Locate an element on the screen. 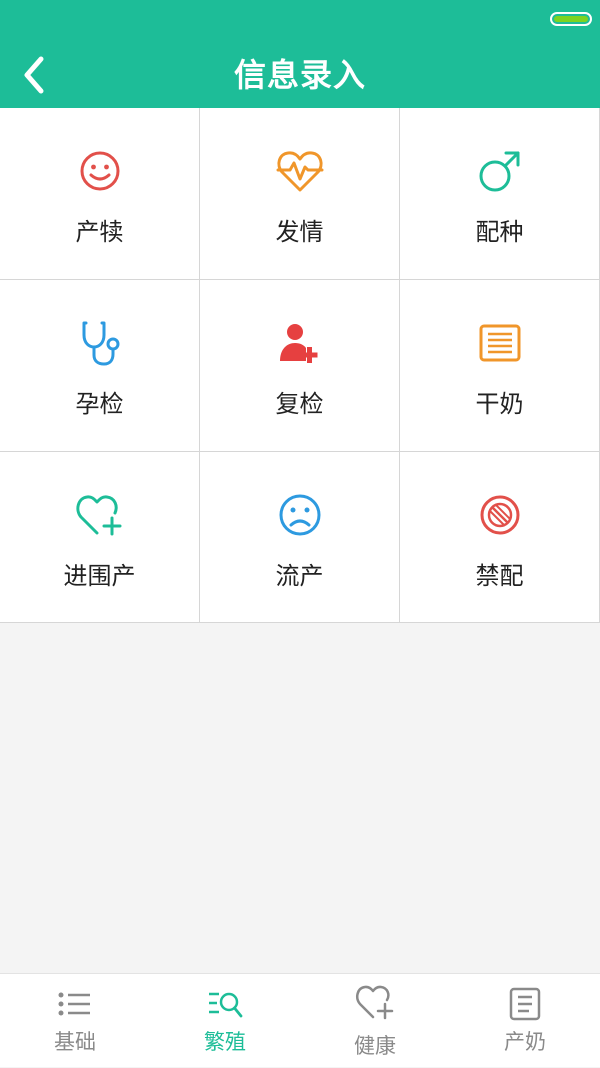 The width and height of the screenshot is (600, 1068). tab-breeding: 繁殖 is located at coordinates (225, 1021).